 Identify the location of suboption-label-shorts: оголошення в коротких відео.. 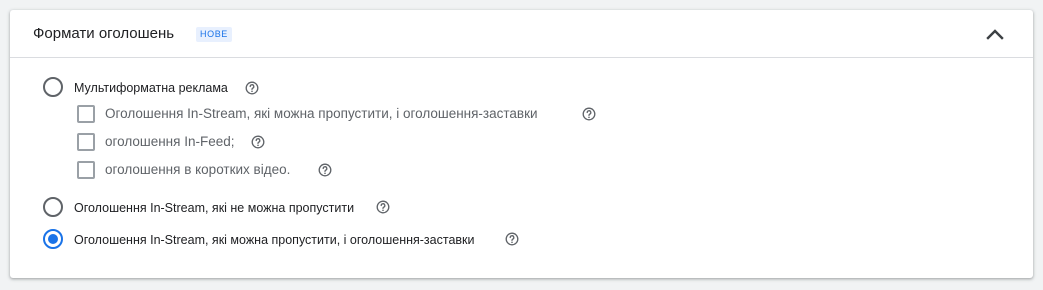
(198, 169).